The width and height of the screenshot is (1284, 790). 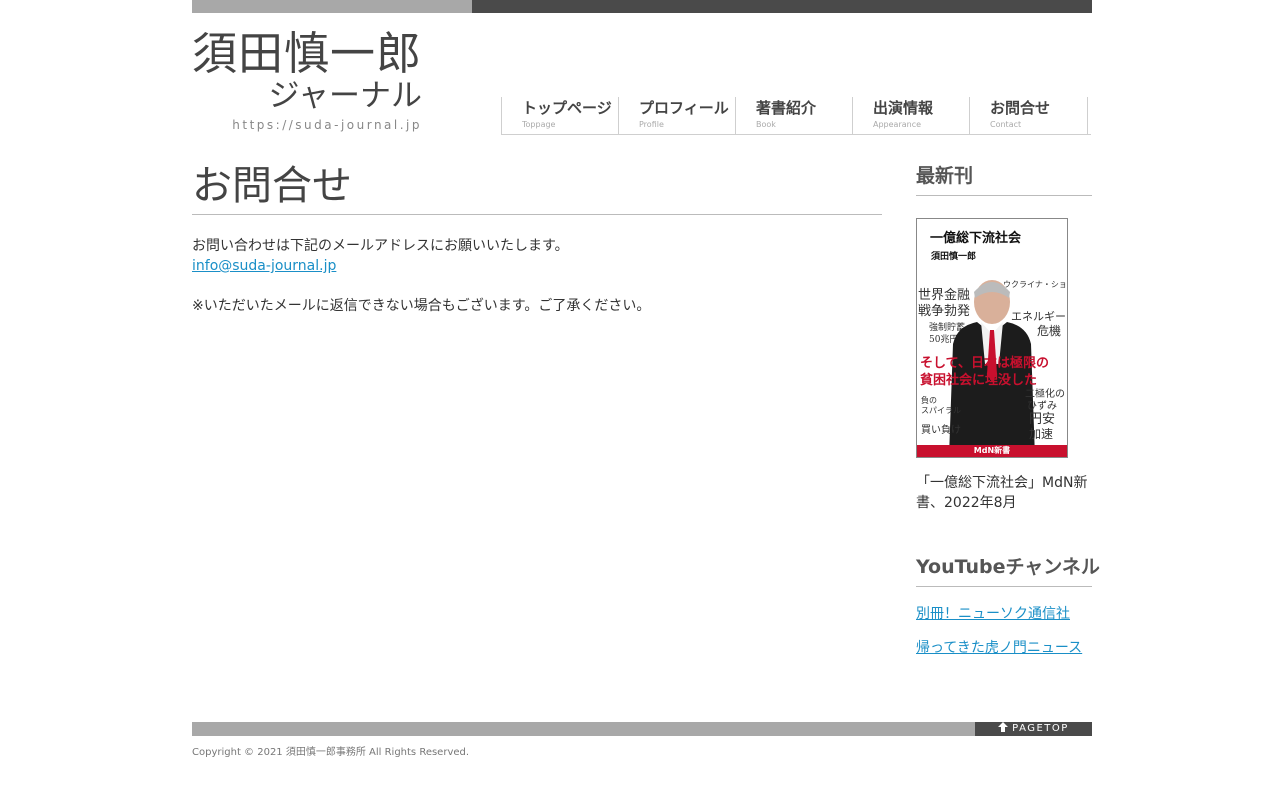 What do you see at coordinates (567, 108) in the screenshot?
I see `nav-label: トップページ` at bounding box center [567, 108].